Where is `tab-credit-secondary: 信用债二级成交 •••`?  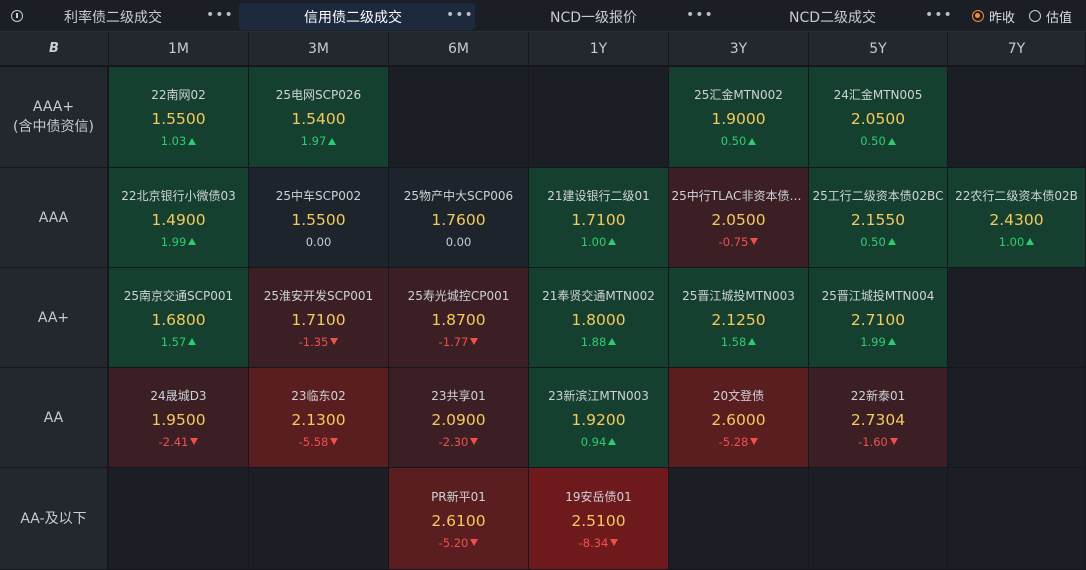 tab-credit-secondary: 信用债二级成交 ••• is located at coordinates (357, 16).